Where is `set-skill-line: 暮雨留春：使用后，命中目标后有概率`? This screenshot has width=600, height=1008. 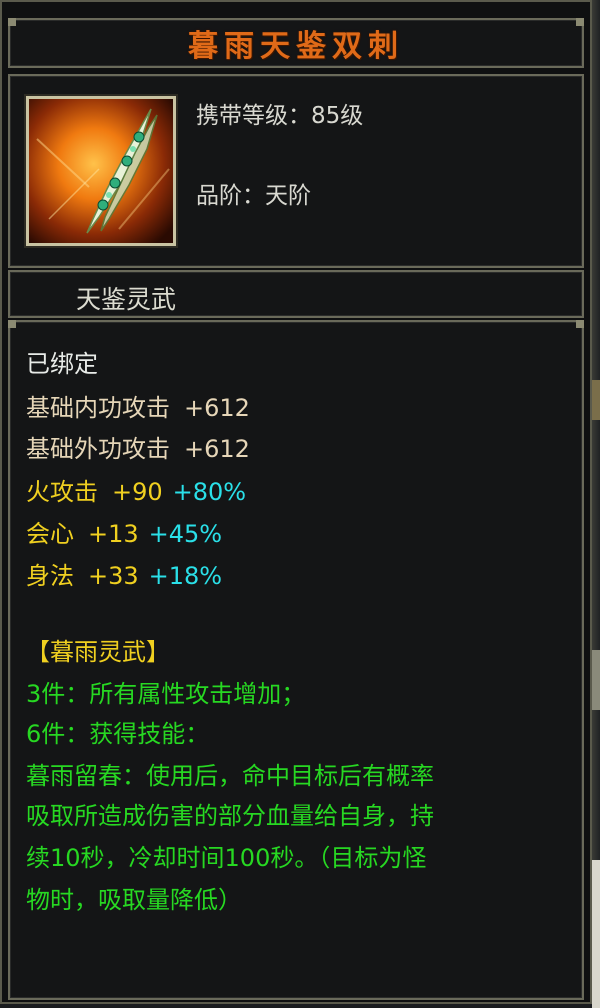 set-skill-line: 暮雨留春：使用后，命中目标后有概率 is located at coordinates (230, 776).